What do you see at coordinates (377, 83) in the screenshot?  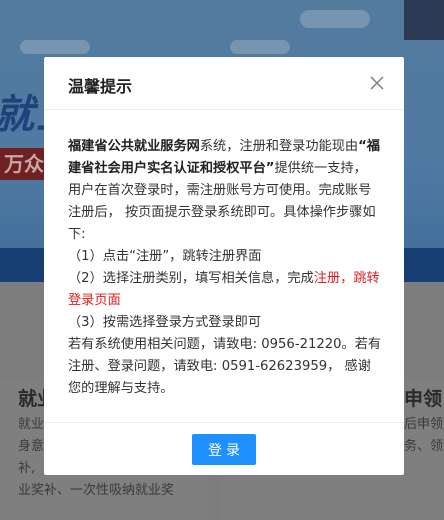 I see `close-icon` at bounding box center [377, 83].